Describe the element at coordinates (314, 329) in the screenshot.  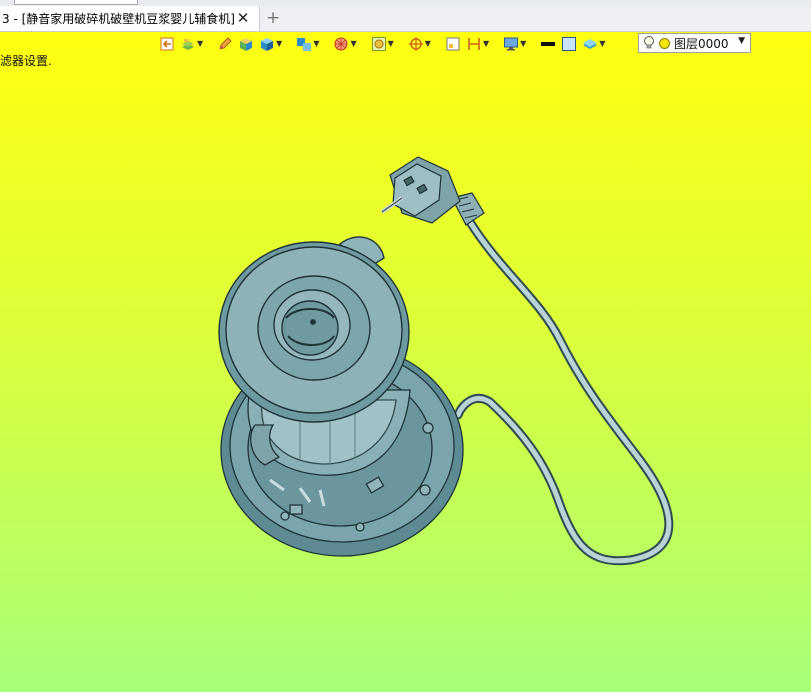
I see `blender-lid` at that location.